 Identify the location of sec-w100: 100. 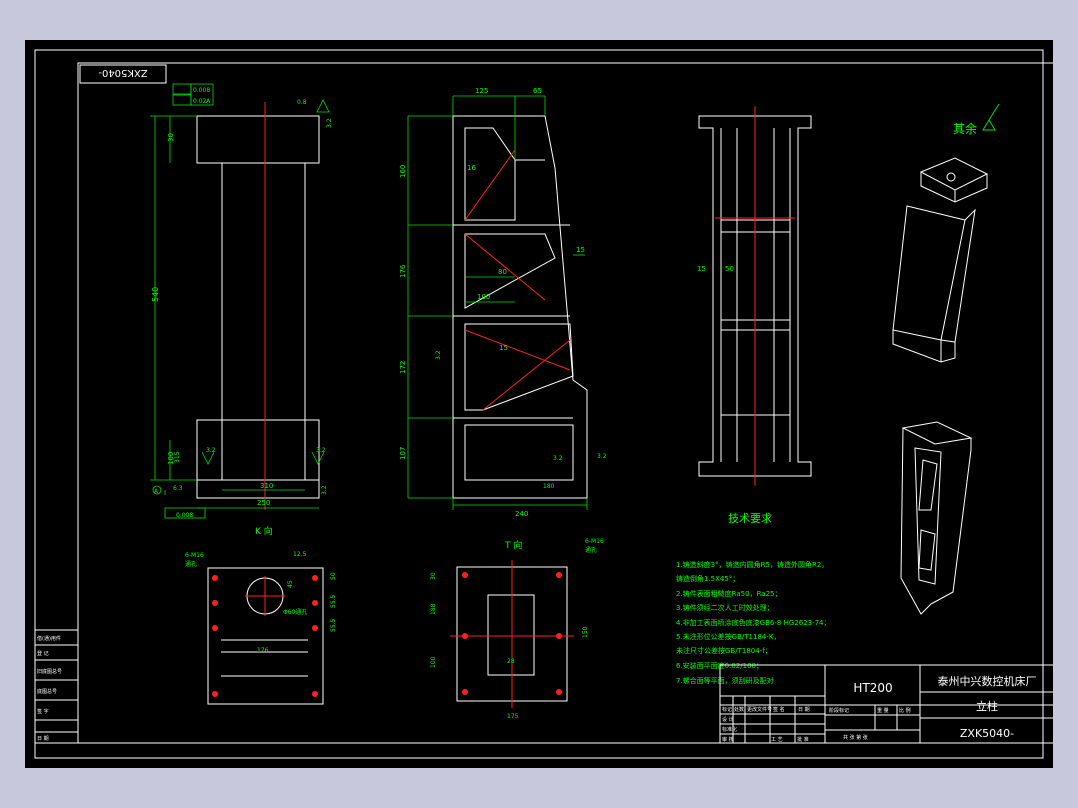
(483, 297).